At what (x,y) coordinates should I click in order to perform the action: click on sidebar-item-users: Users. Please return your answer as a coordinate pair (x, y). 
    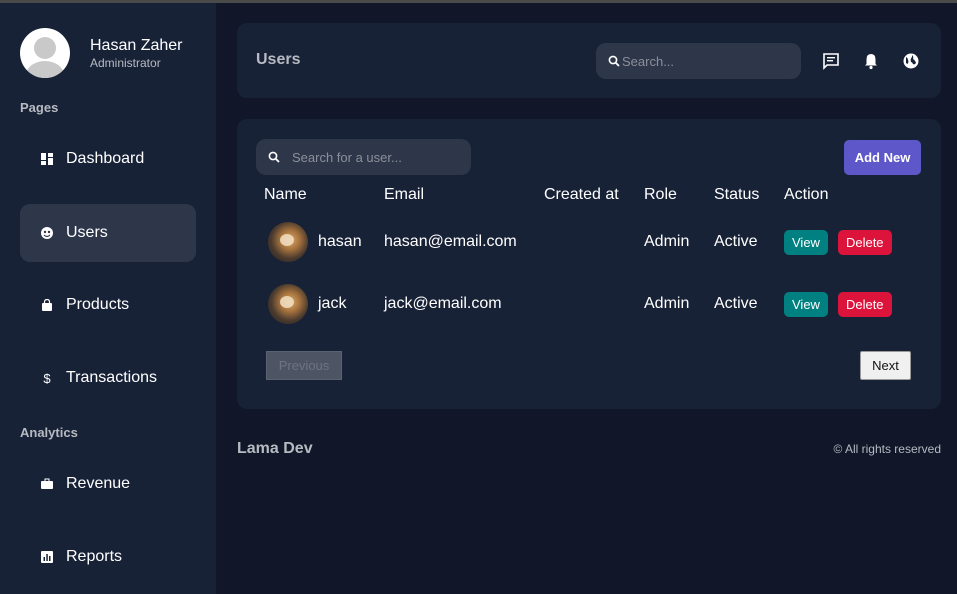
    Looking at the image, I should click on (108, 233).